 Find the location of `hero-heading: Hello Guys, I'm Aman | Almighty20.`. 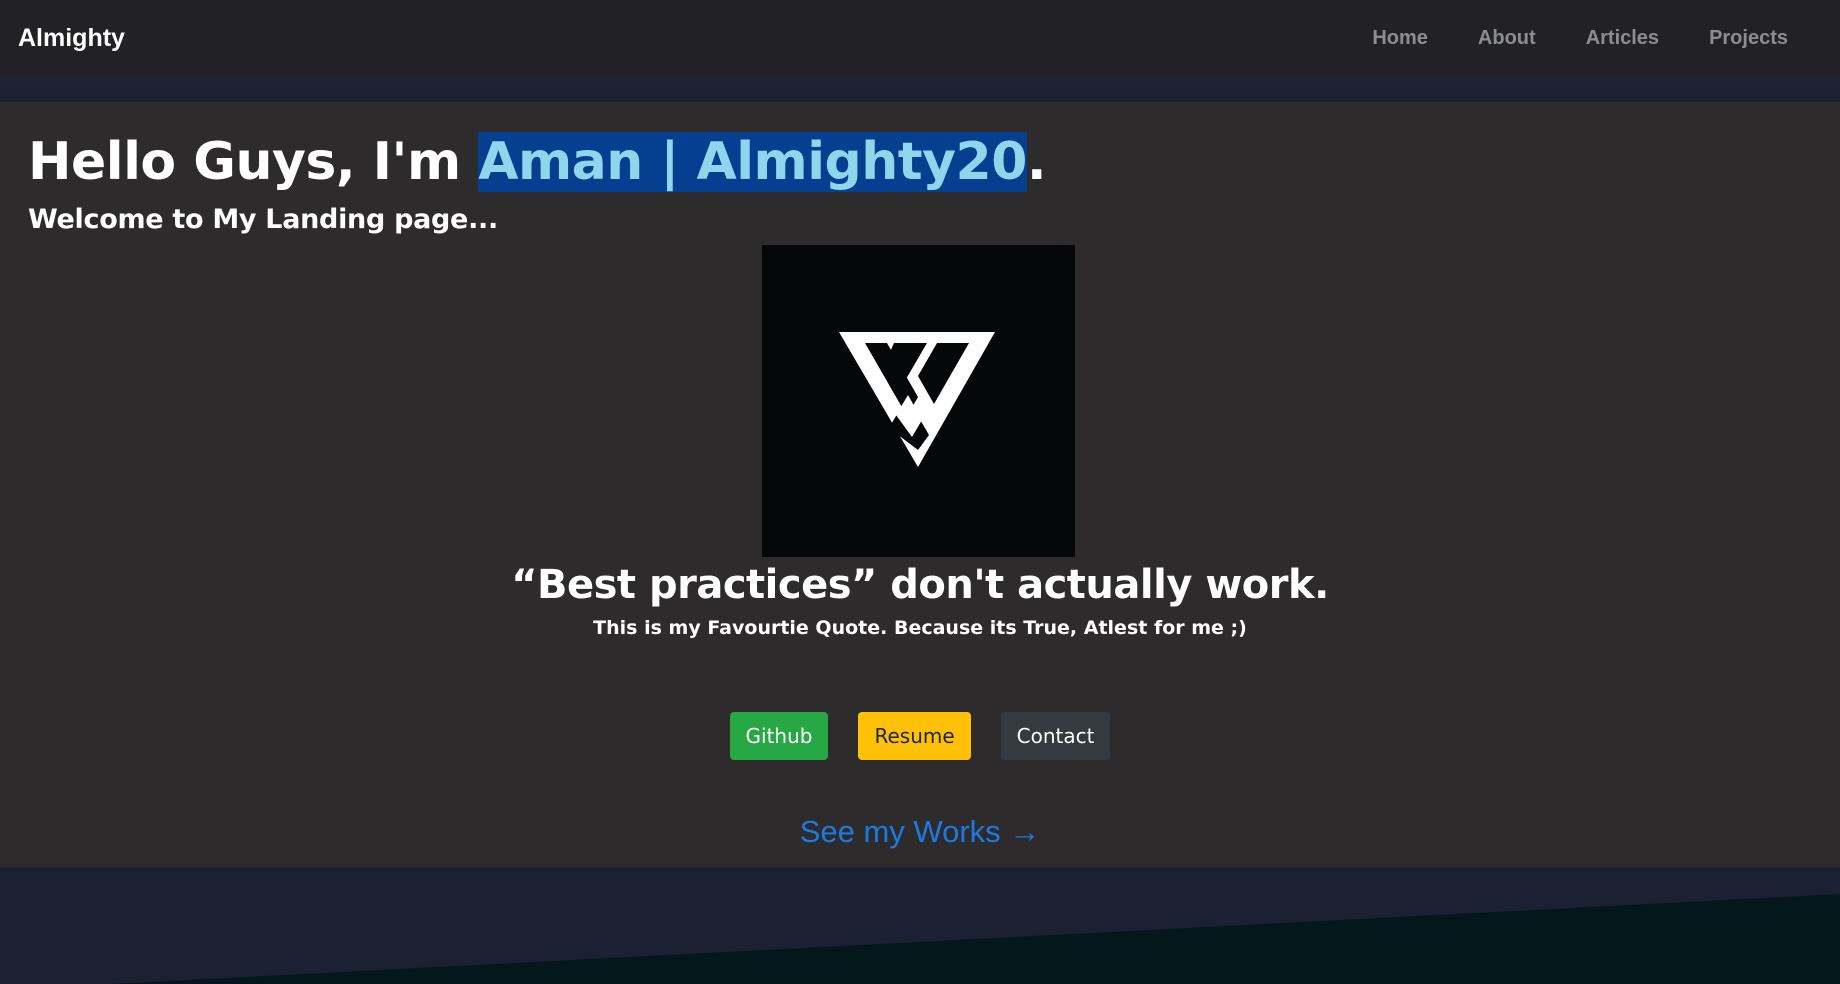

hero-heading: Hello Guys, I'm Aman | Almighty20. is located at coordinates (537, 162).